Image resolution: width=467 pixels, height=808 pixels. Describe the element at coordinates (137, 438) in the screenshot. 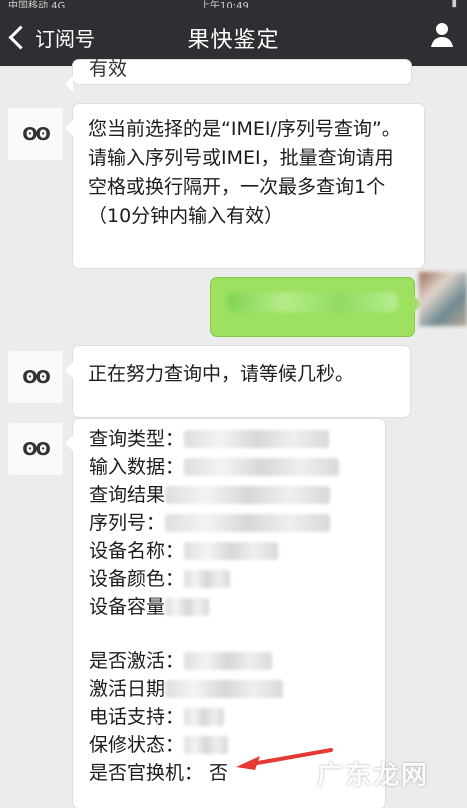

I see `result-label: 查询类型：` at that location.